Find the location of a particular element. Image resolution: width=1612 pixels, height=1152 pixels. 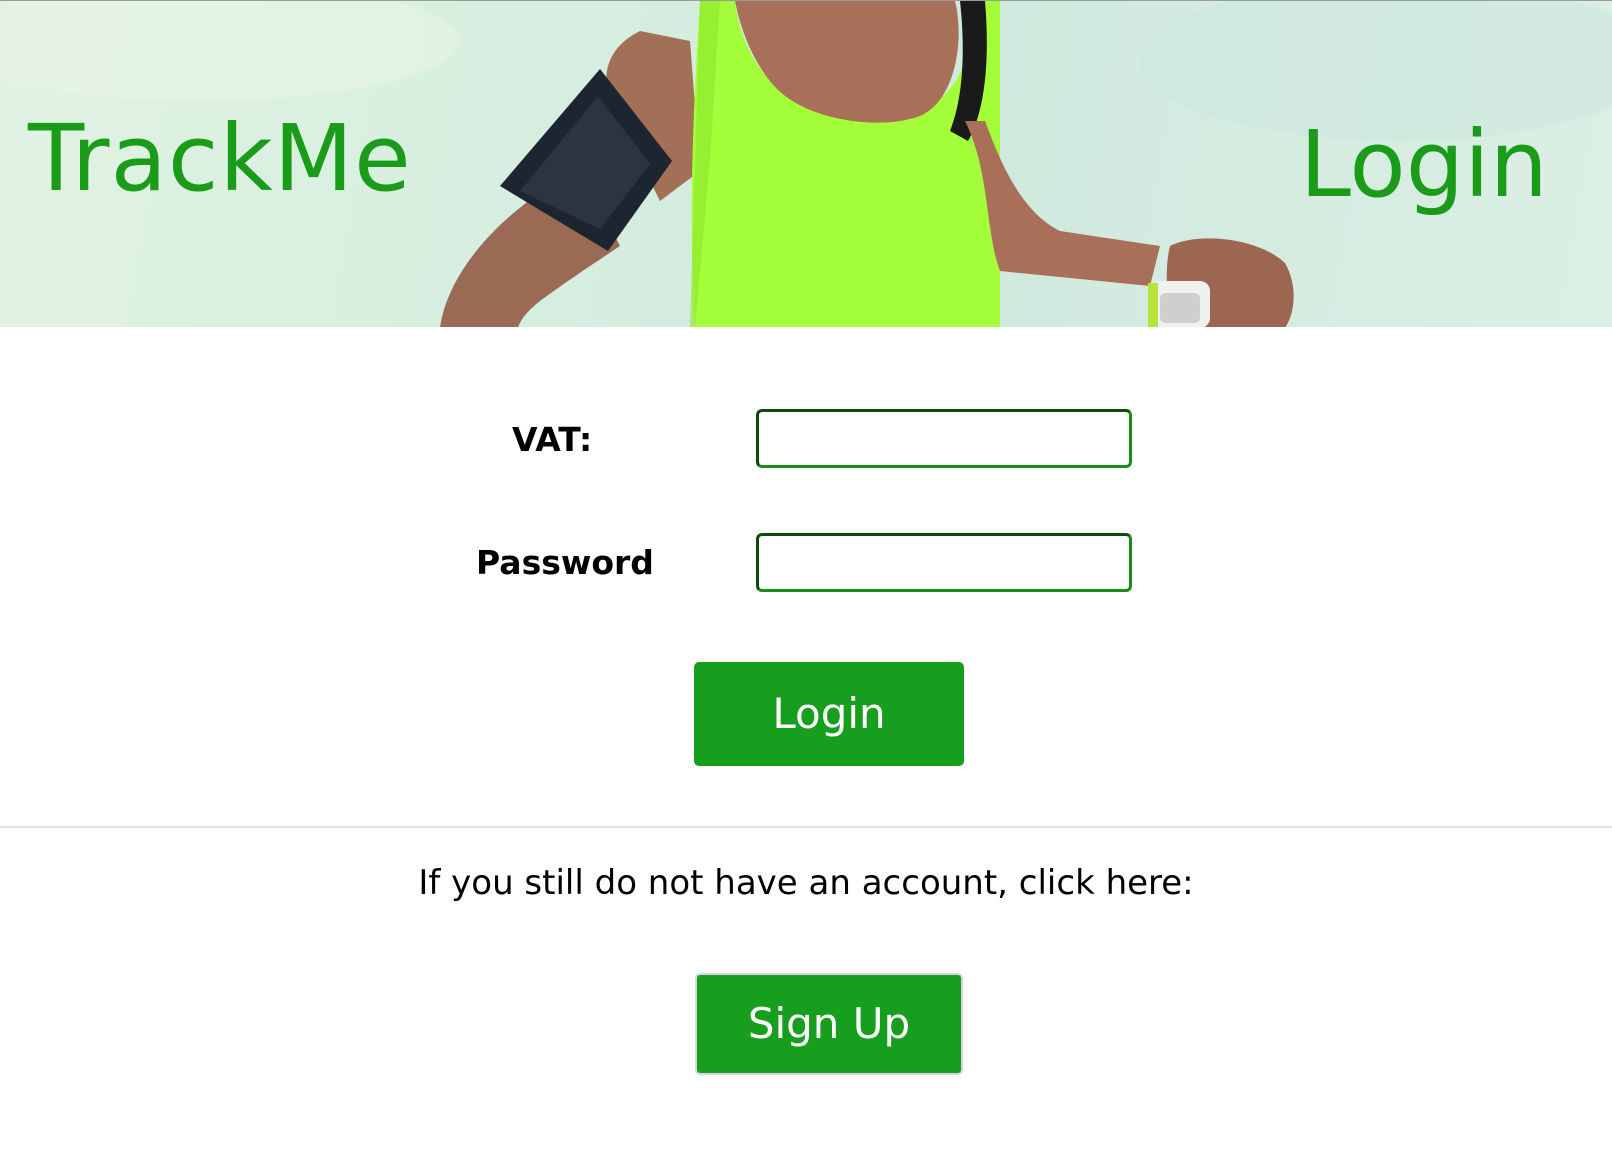

divider is located at coordinates (806, 827).